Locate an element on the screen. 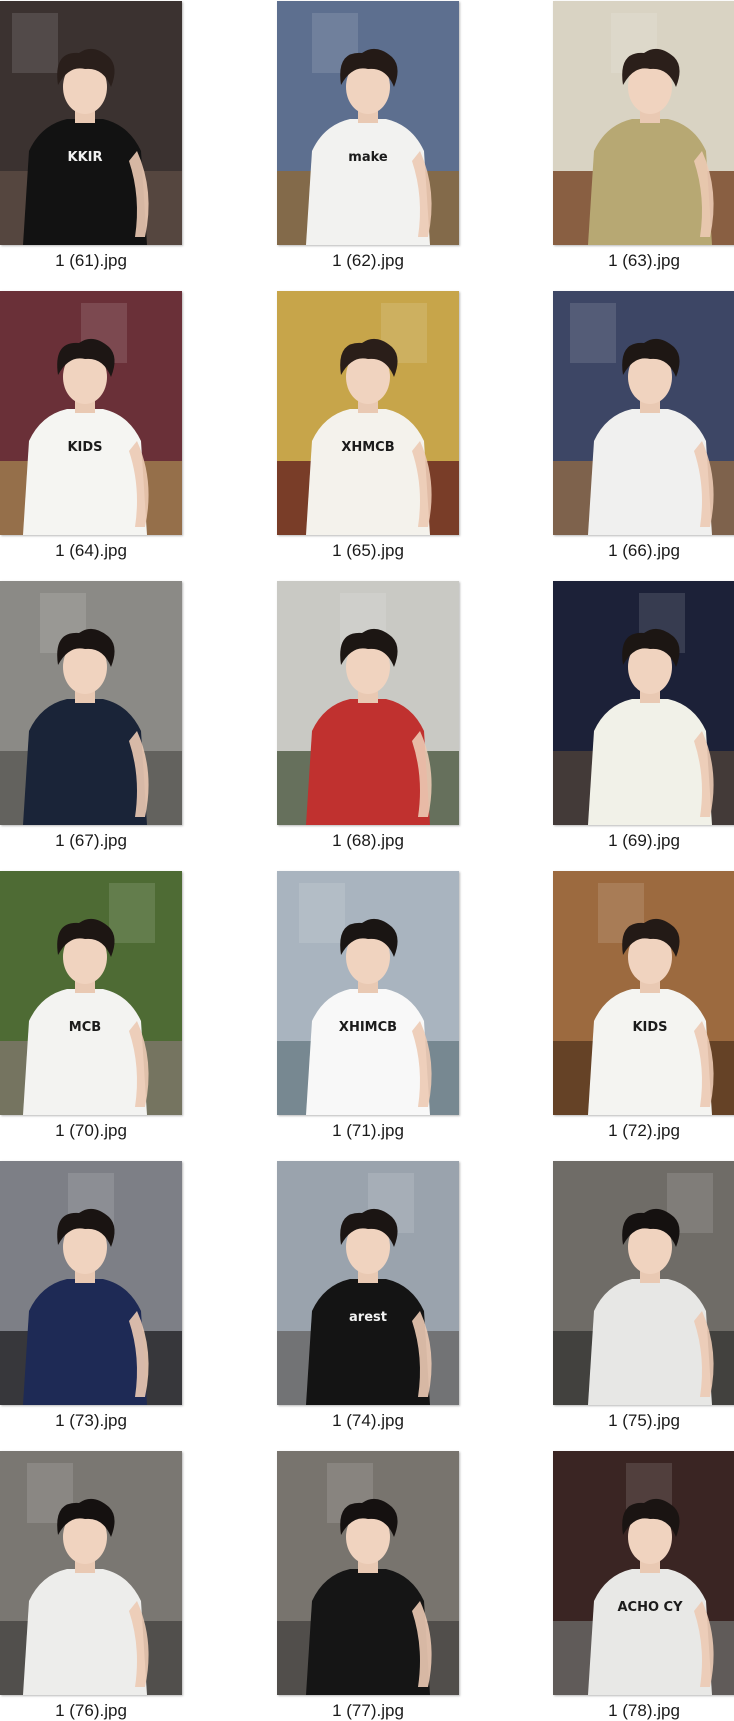 The height and width of the screenshot is (1721, 734). photo-thumbnail: XHIMCB is located at coordinates (368, 993).